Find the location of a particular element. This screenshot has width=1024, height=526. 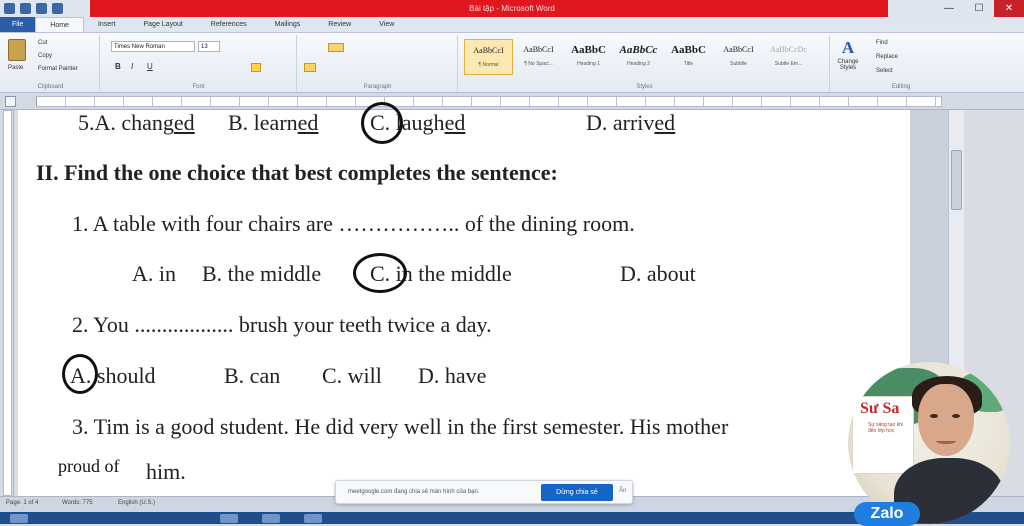

tab-mailings: Mailings is located at coordinates (288, 24).